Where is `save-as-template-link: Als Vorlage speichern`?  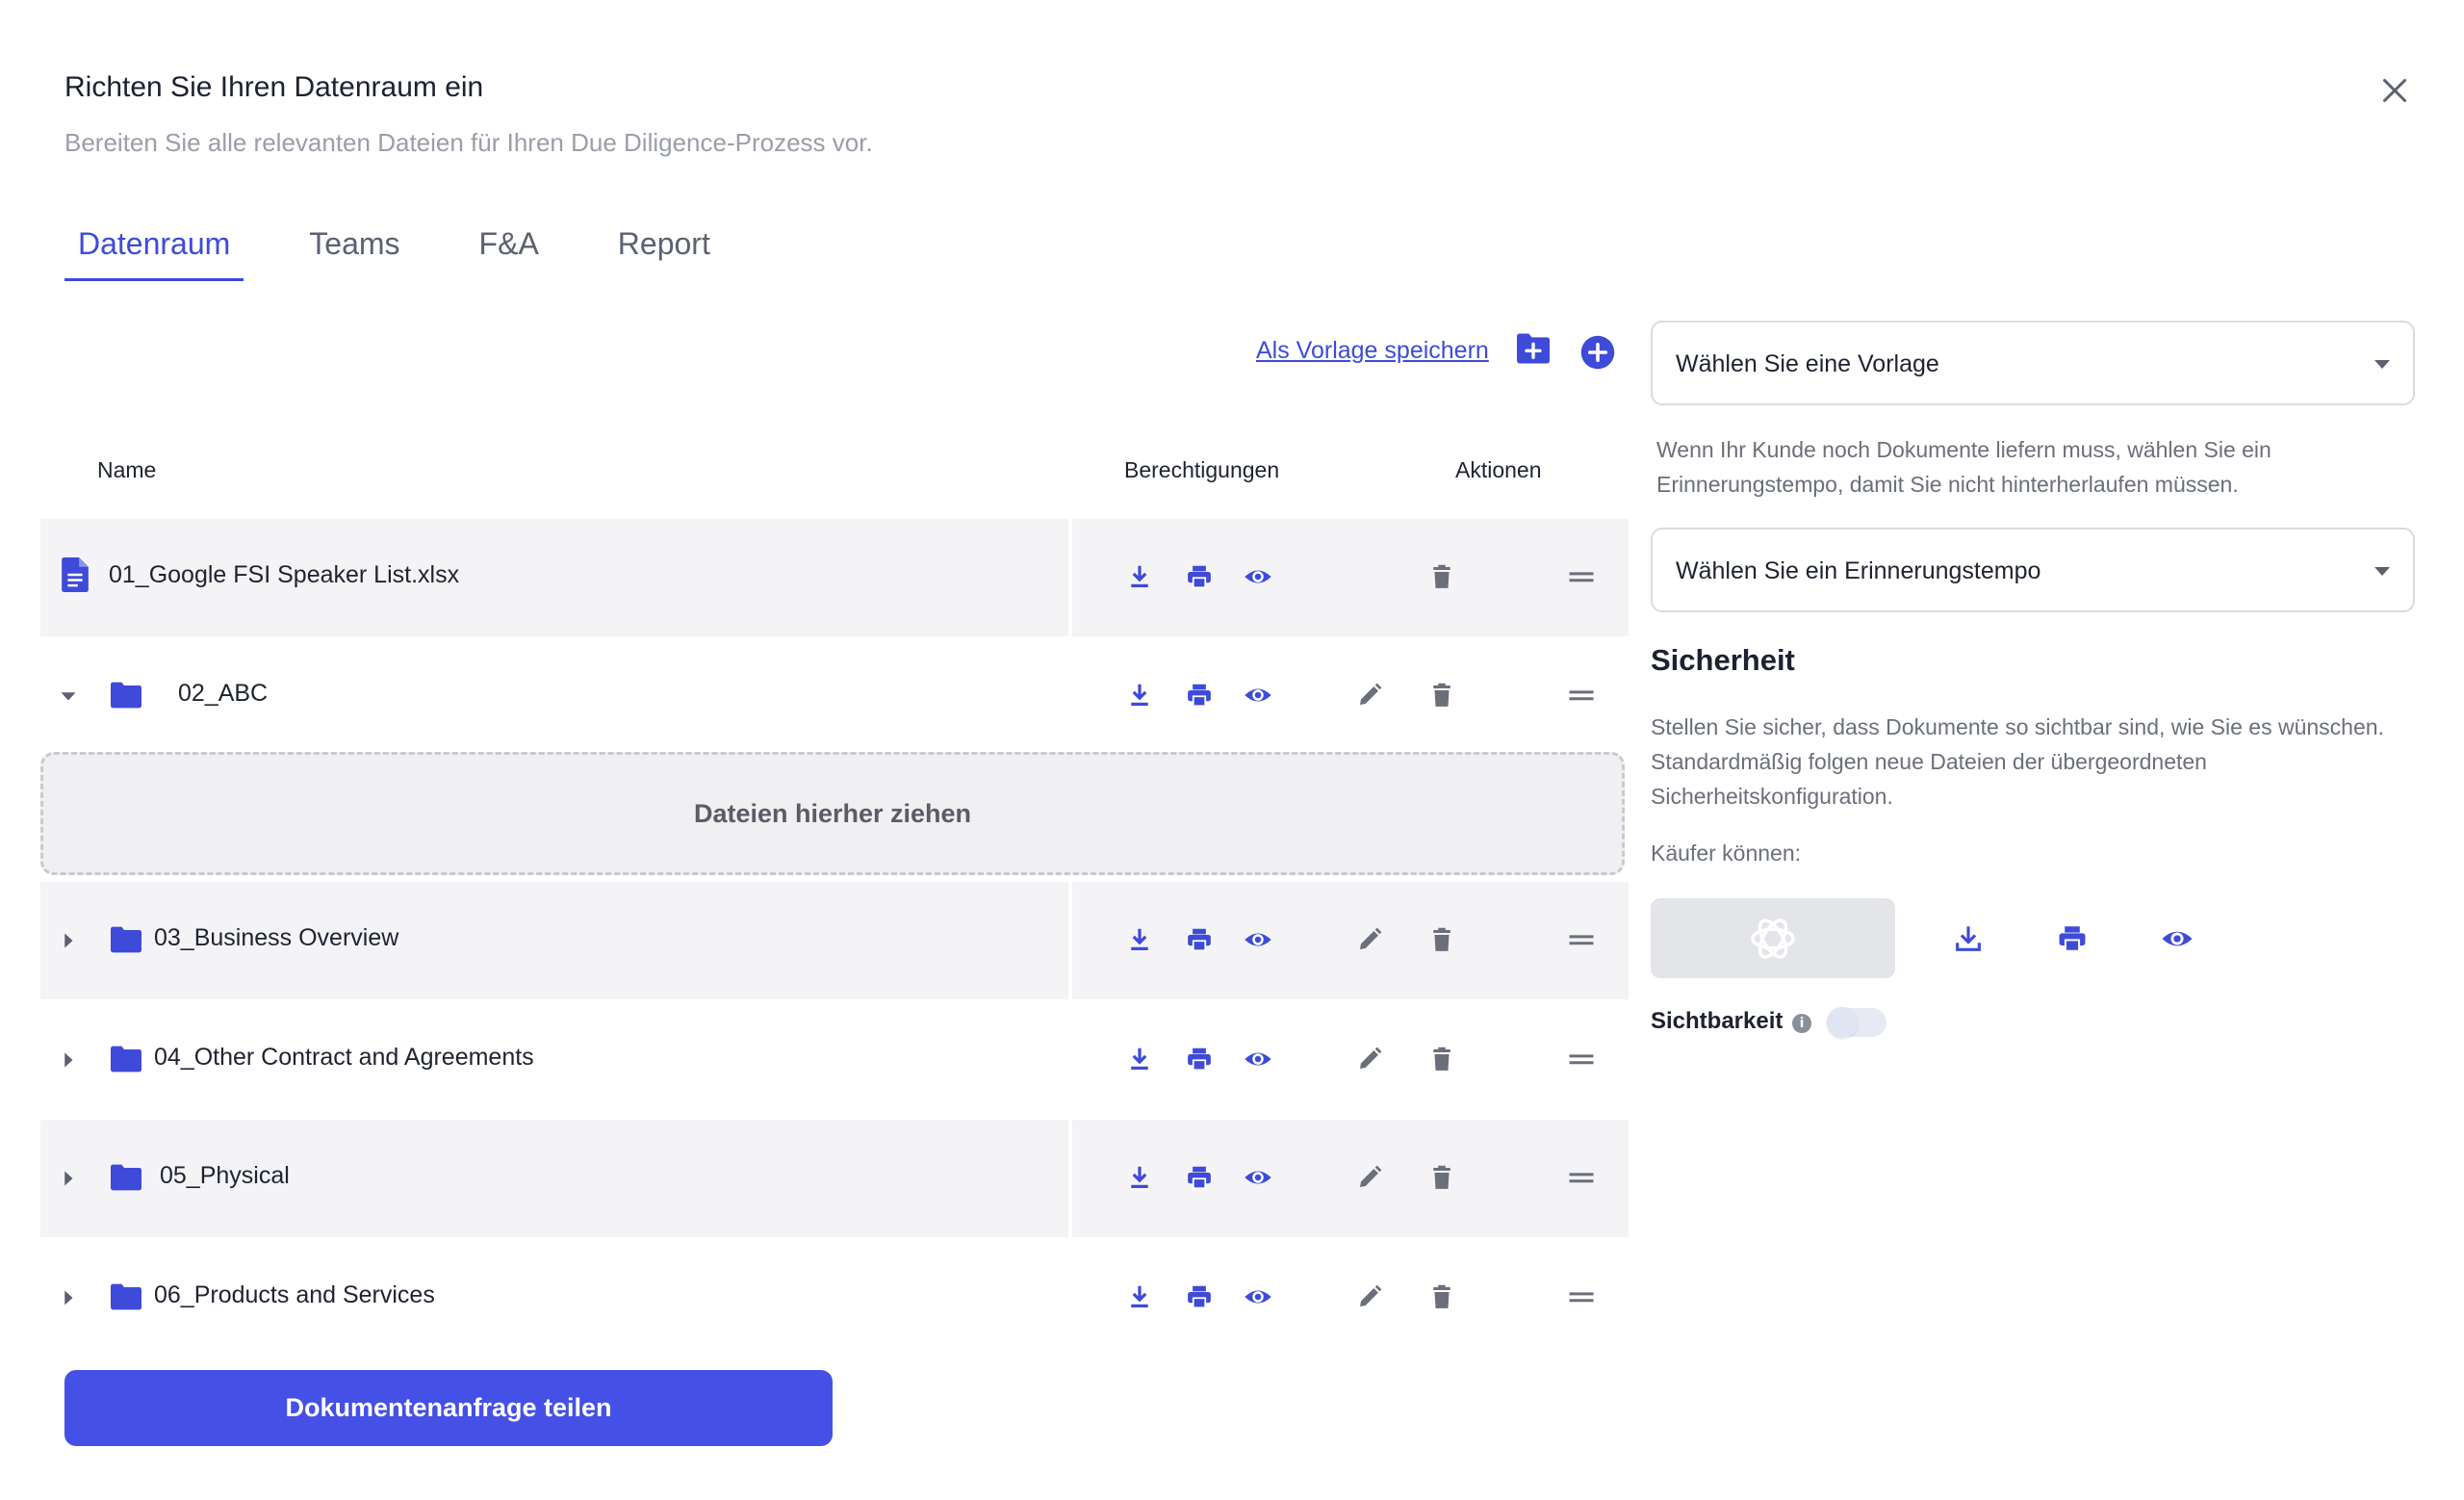 save-as-template-link: Als Vorlage speichern is located at coordinates (1372, 351).